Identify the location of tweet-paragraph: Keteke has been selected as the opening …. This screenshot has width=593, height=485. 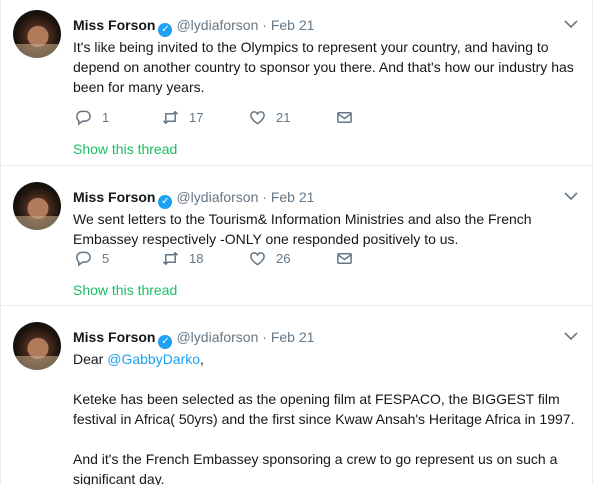
(324, 409).